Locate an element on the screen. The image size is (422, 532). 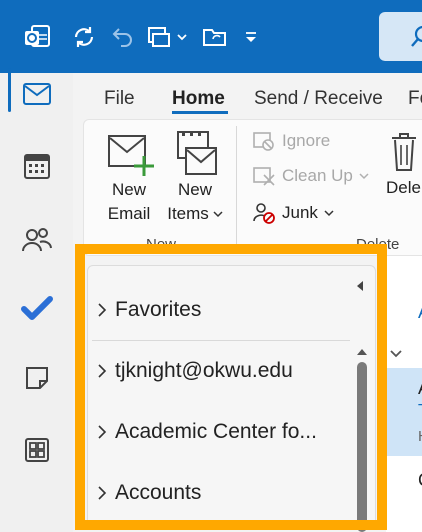
clean-up-button: Clean Up is located at coordinates (310, 176).